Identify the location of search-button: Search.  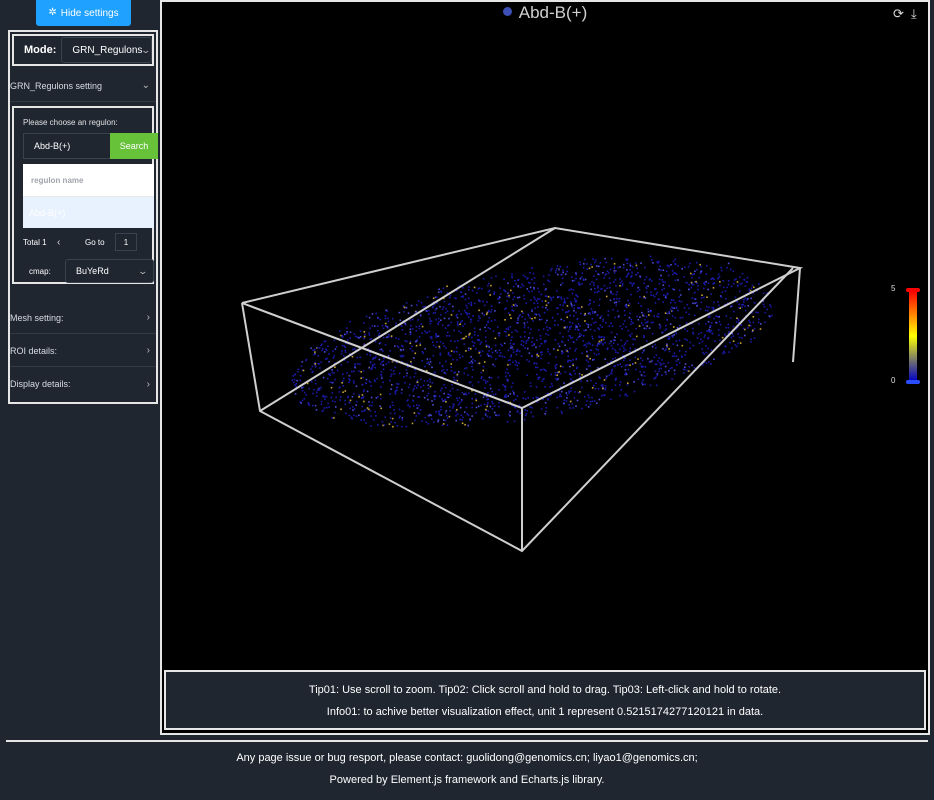
(134, 146).